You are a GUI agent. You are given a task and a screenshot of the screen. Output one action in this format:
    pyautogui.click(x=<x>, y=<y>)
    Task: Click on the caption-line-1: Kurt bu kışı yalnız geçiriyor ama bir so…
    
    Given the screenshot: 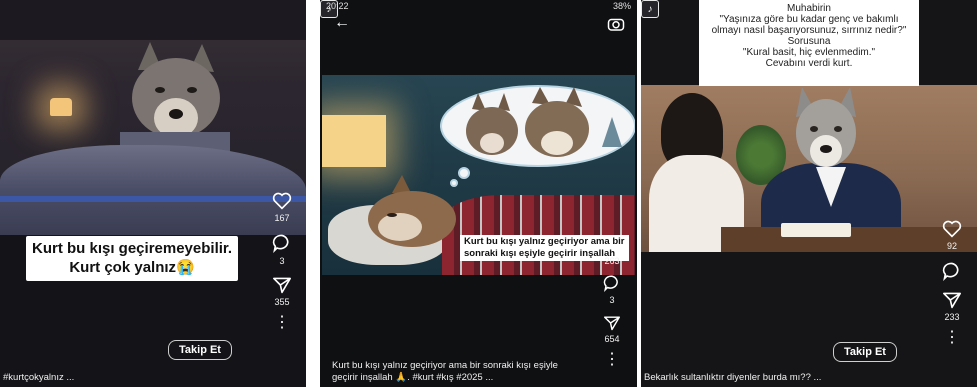 What is the action you would take?
    pyautogui.click(x=445, y=365)
    